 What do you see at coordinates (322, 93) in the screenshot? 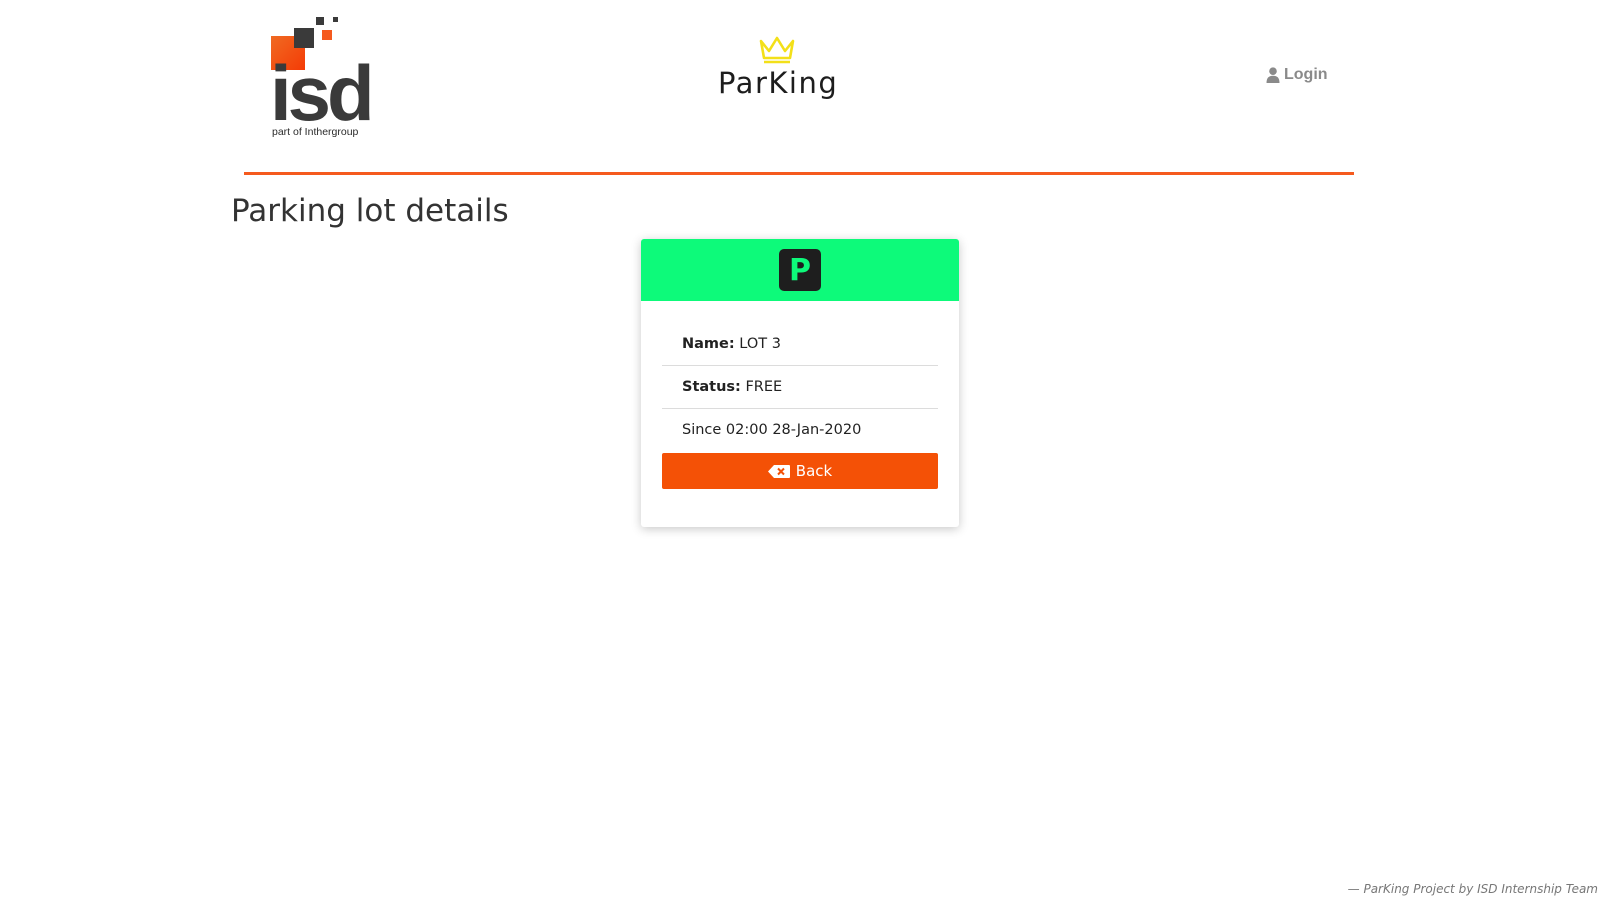
I see `isd-logo-text: isd` at bounding box center [322, 93].